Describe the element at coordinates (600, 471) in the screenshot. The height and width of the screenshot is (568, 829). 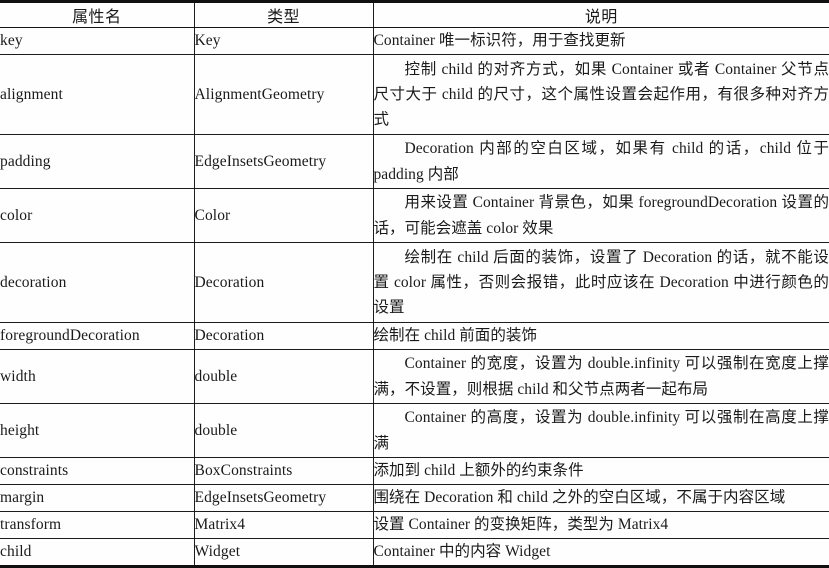
I see `cell-property-description: 添加到 child 上额外的约束条件` at that location.